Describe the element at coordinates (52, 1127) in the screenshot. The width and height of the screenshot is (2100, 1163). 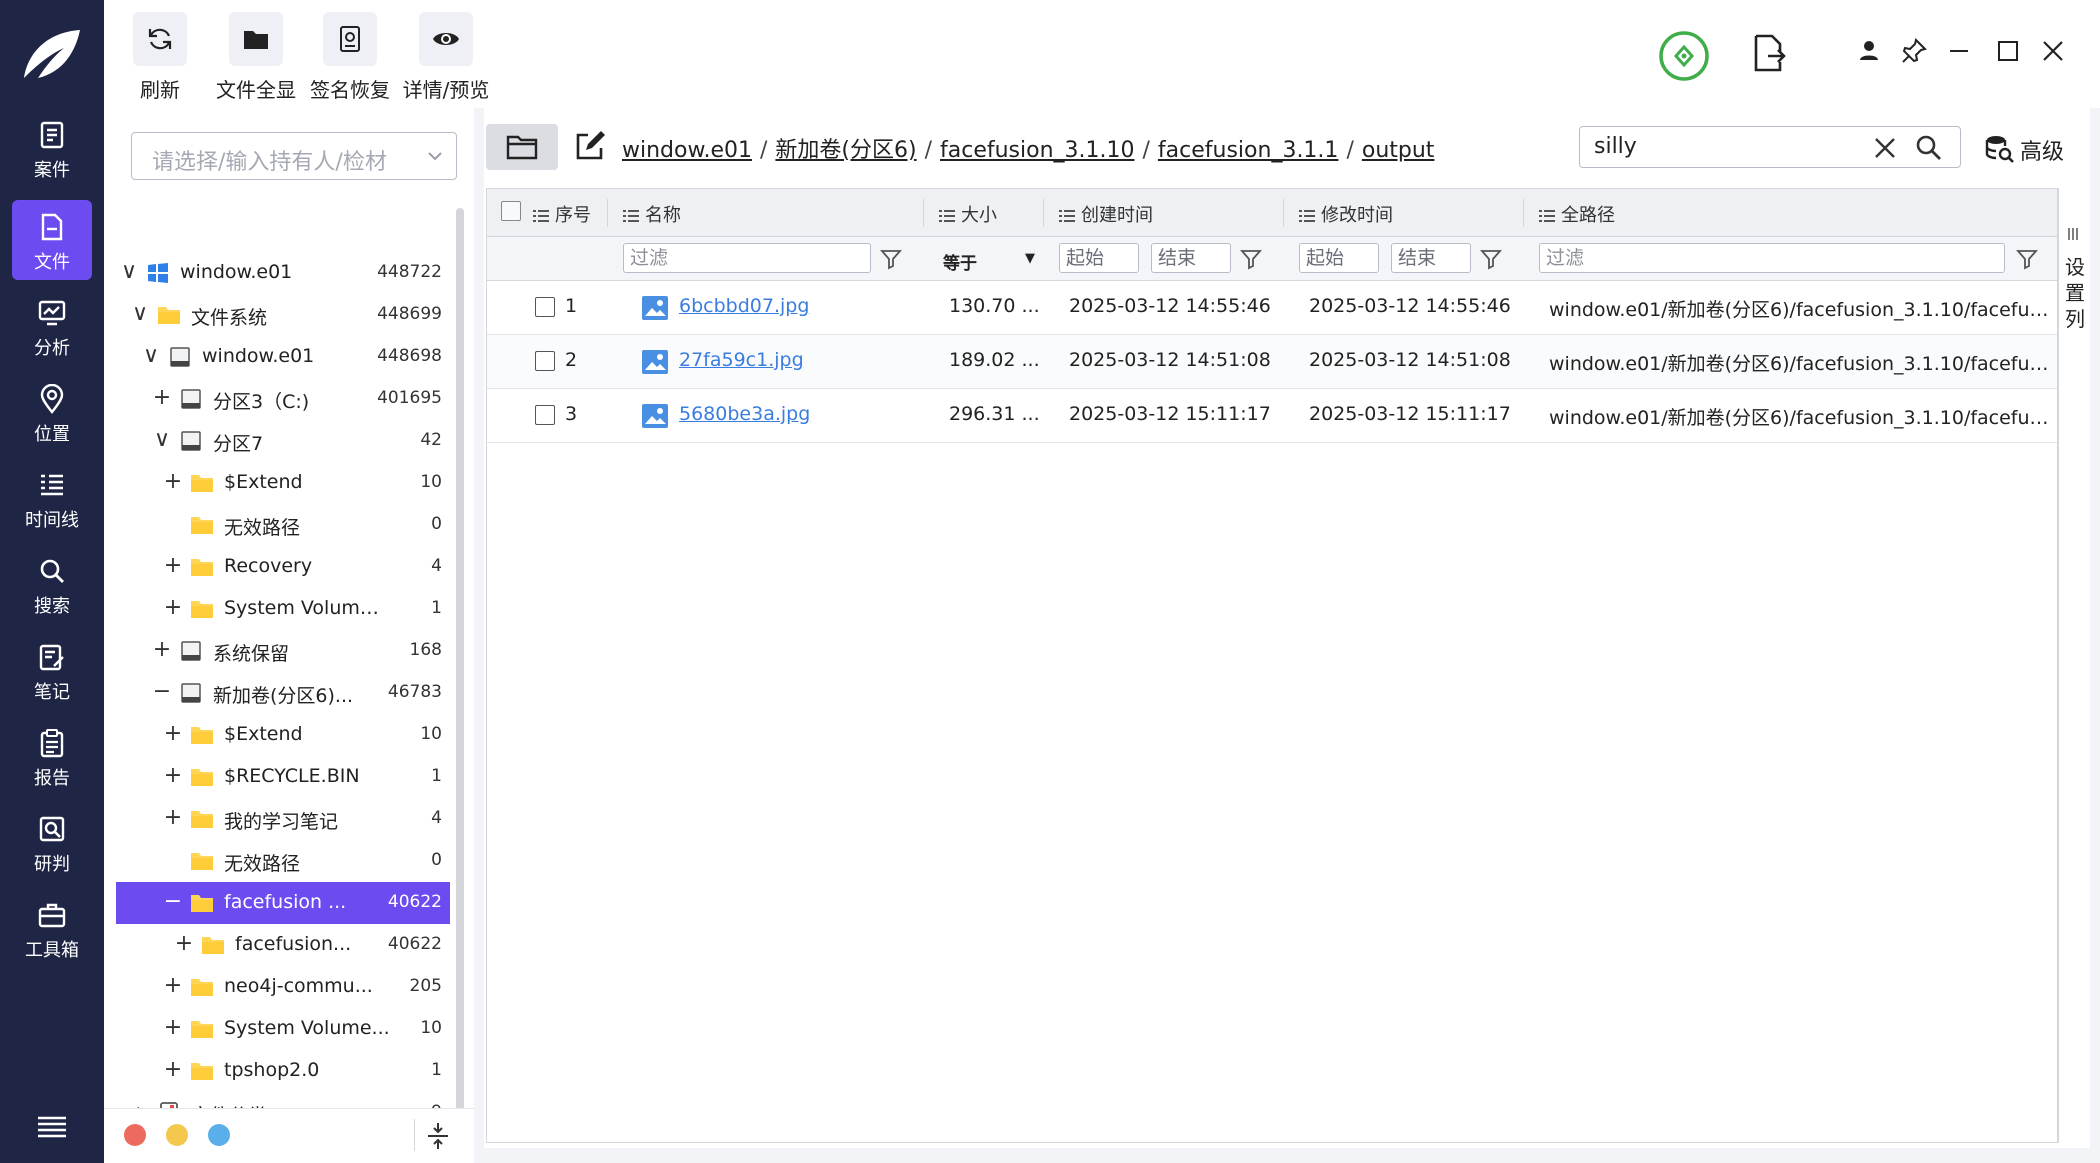
I see `hamburger-menu-icon` at that location.